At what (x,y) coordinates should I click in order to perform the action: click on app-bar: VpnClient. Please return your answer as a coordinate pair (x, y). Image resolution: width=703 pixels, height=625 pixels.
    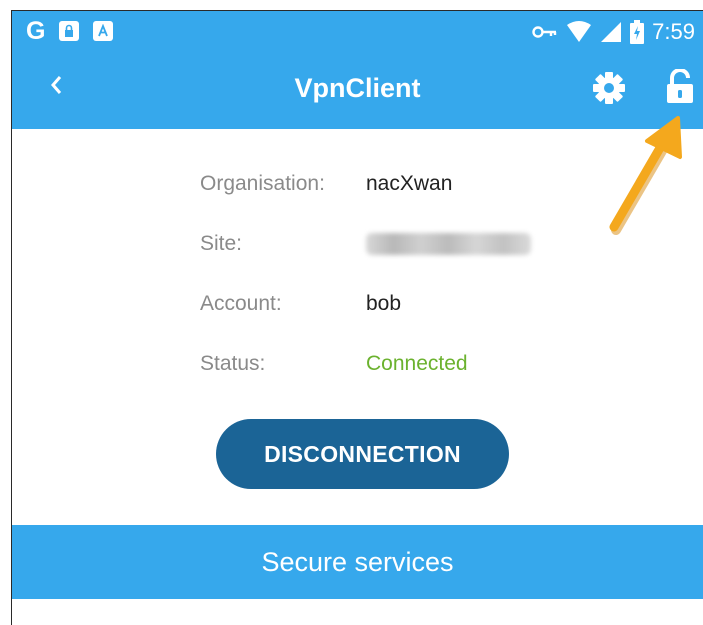
    Looking at the image, I should click on (357, 91).